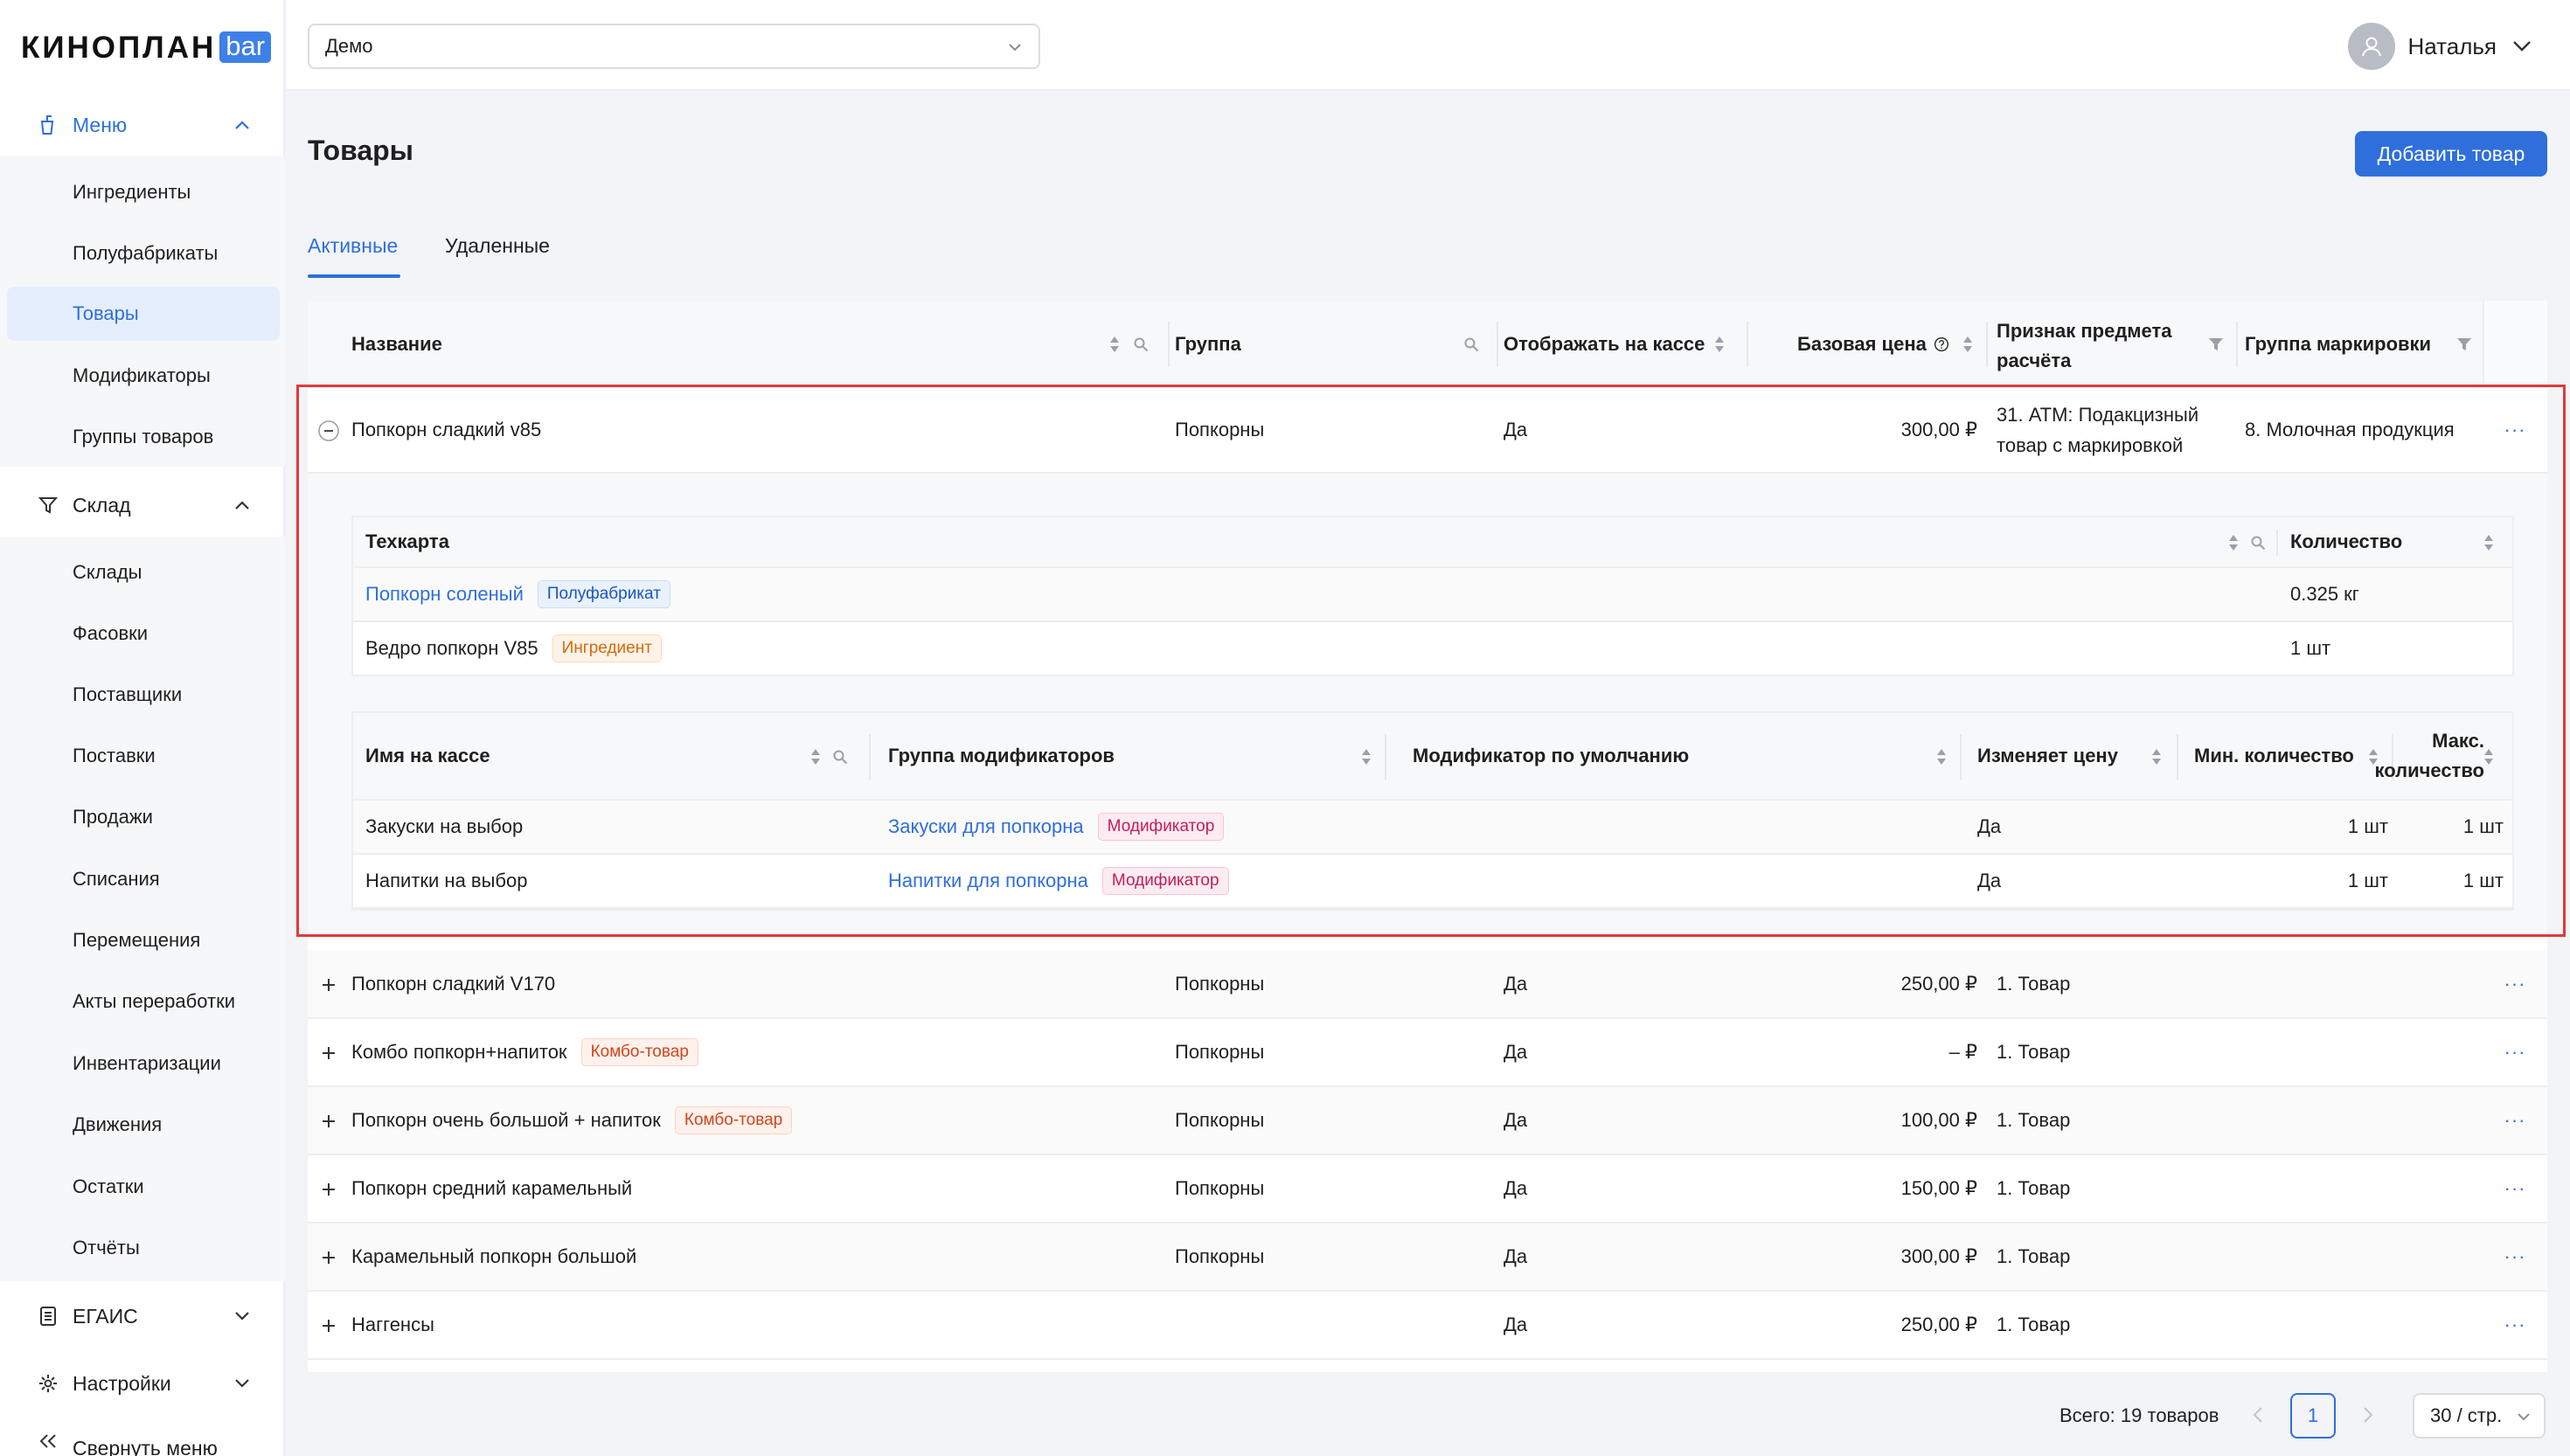 The width and height of the screenshot is (2570, 1456). Describe the element at coordinates (444, 826) in the screenshot. I see `modifier-pos-name: Закуски на выбор` at that location.